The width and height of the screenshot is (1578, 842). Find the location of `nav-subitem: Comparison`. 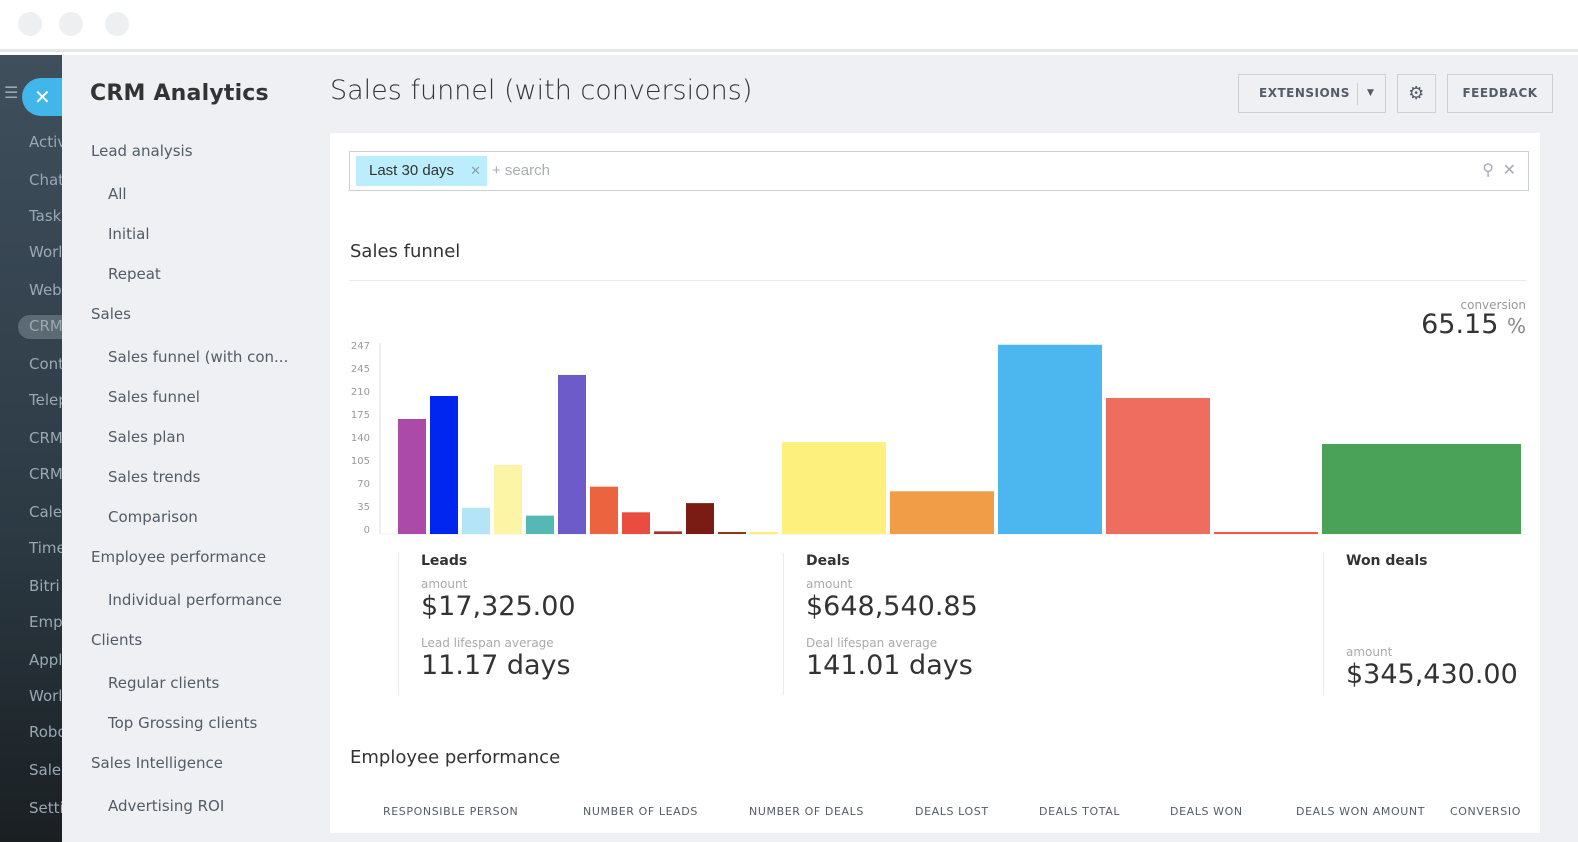

nav-subitem: Comparison is located at coordinates (153, 517).